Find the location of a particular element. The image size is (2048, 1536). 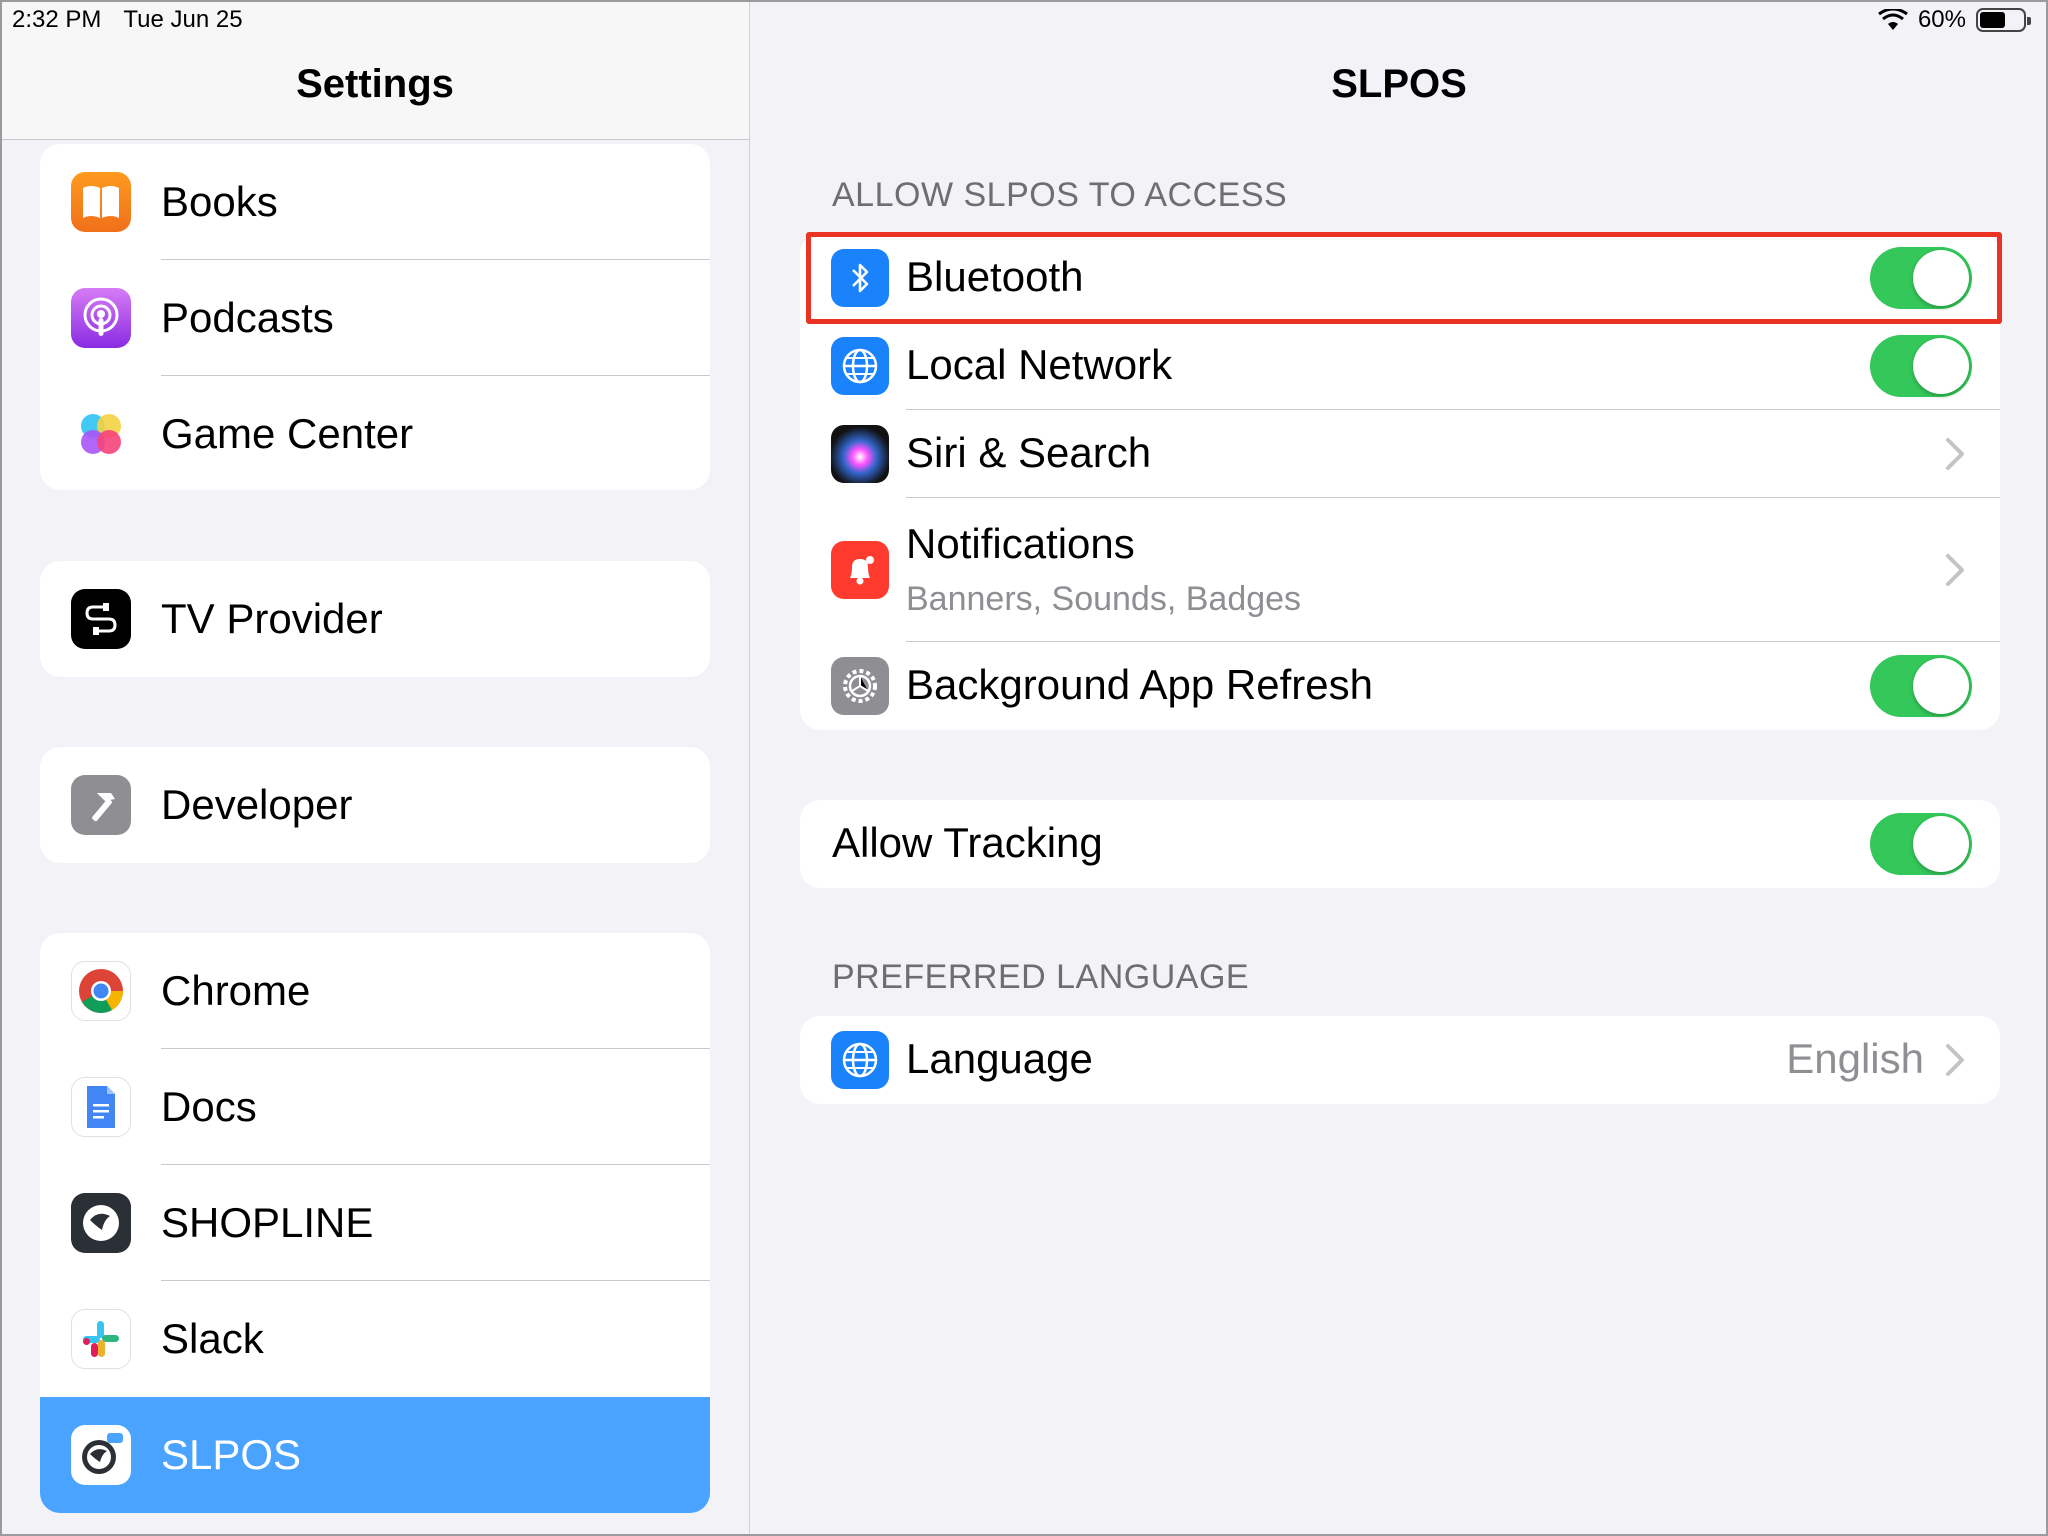

row-label: Siri & Search is located at coordinates (1029, 452).